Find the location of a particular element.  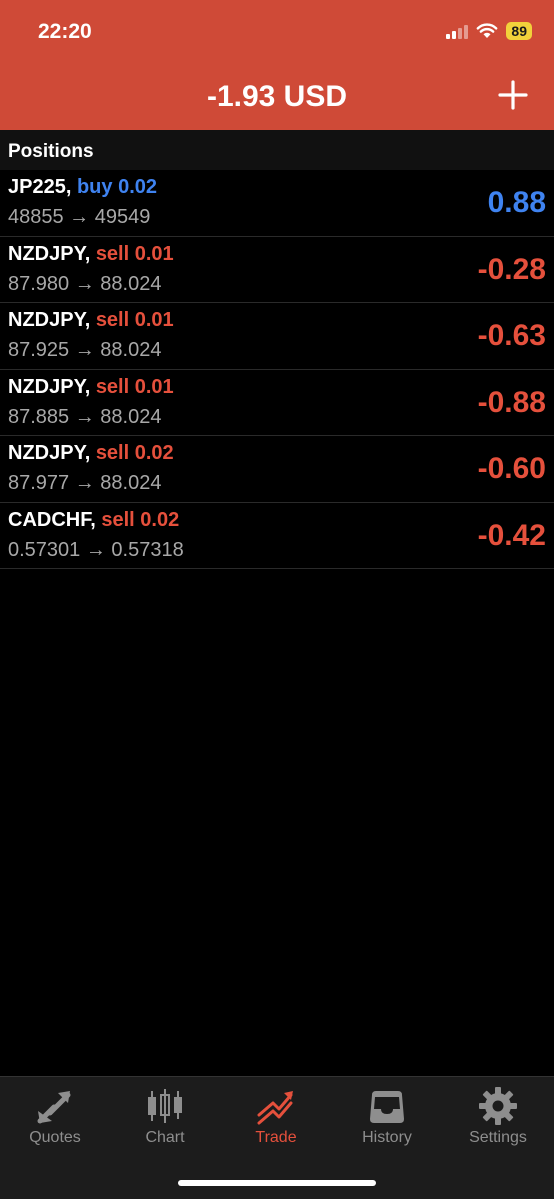

inbox-icon is located at coordinates (387, 1107).